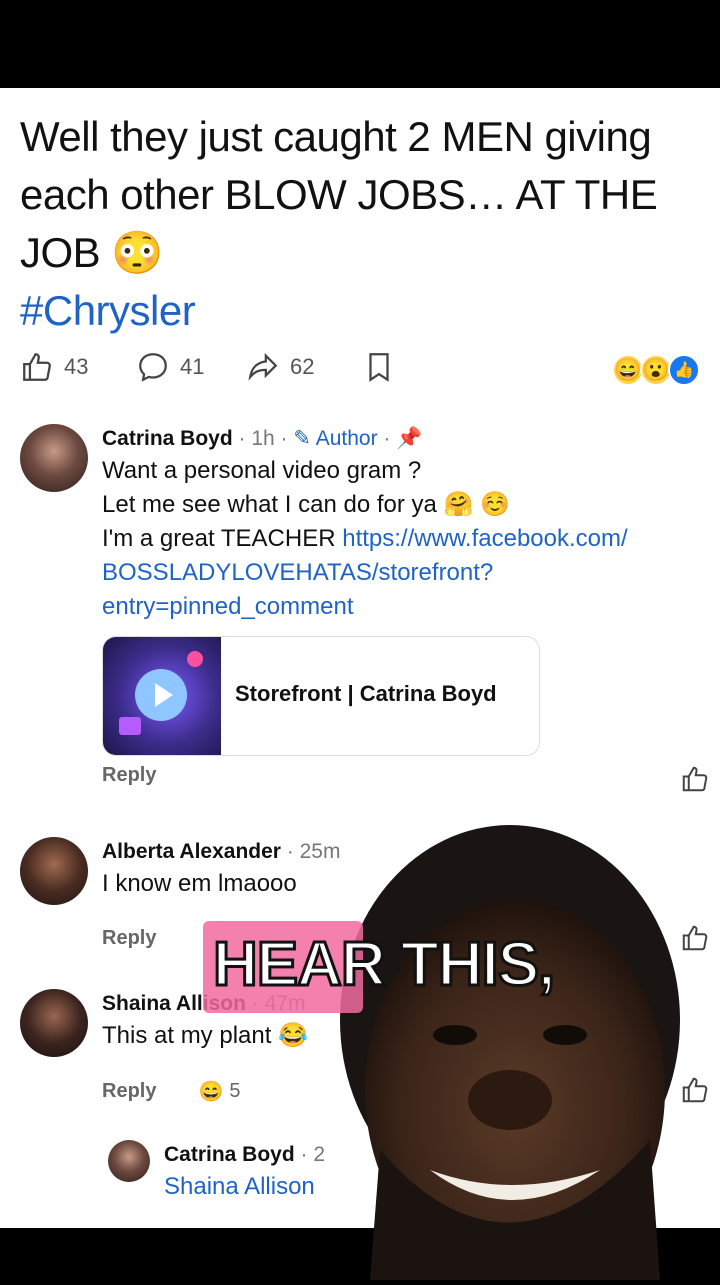 Image resolution: width=720 pixels, height=1285 pixels. What do you see at coordinates (76, 366) in the screenshot?
I see `like-count: 43` at bounding box center [76, 366].